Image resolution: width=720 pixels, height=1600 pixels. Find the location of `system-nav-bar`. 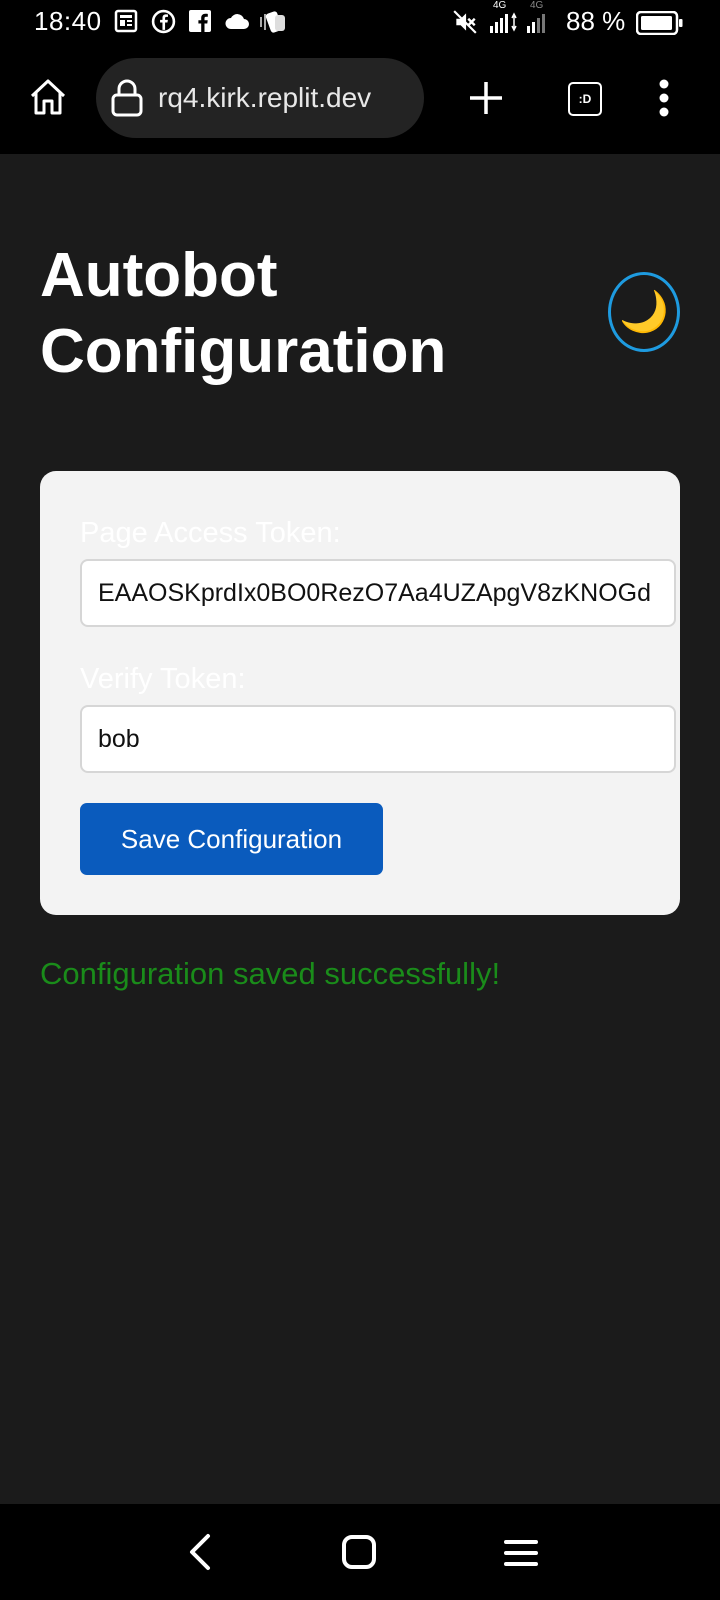

system-nav-bar is located at coordinates (360, 1552).